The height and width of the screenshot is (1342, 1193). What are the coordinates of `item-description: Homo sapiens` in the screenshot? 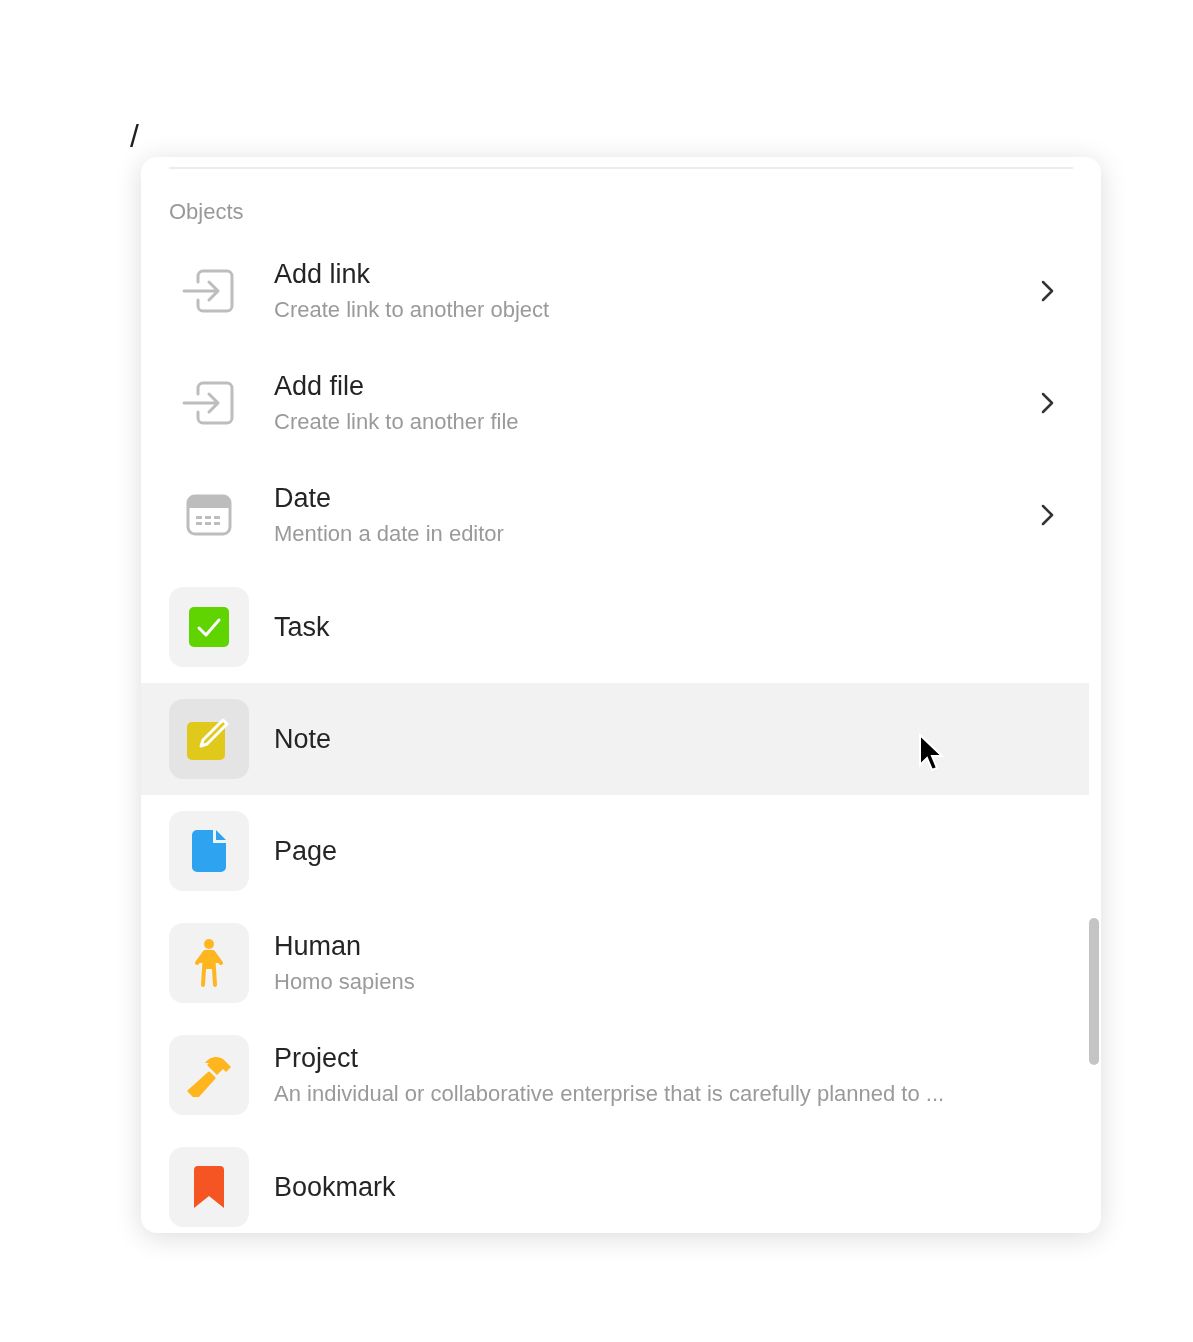 It's located at (344, 982).